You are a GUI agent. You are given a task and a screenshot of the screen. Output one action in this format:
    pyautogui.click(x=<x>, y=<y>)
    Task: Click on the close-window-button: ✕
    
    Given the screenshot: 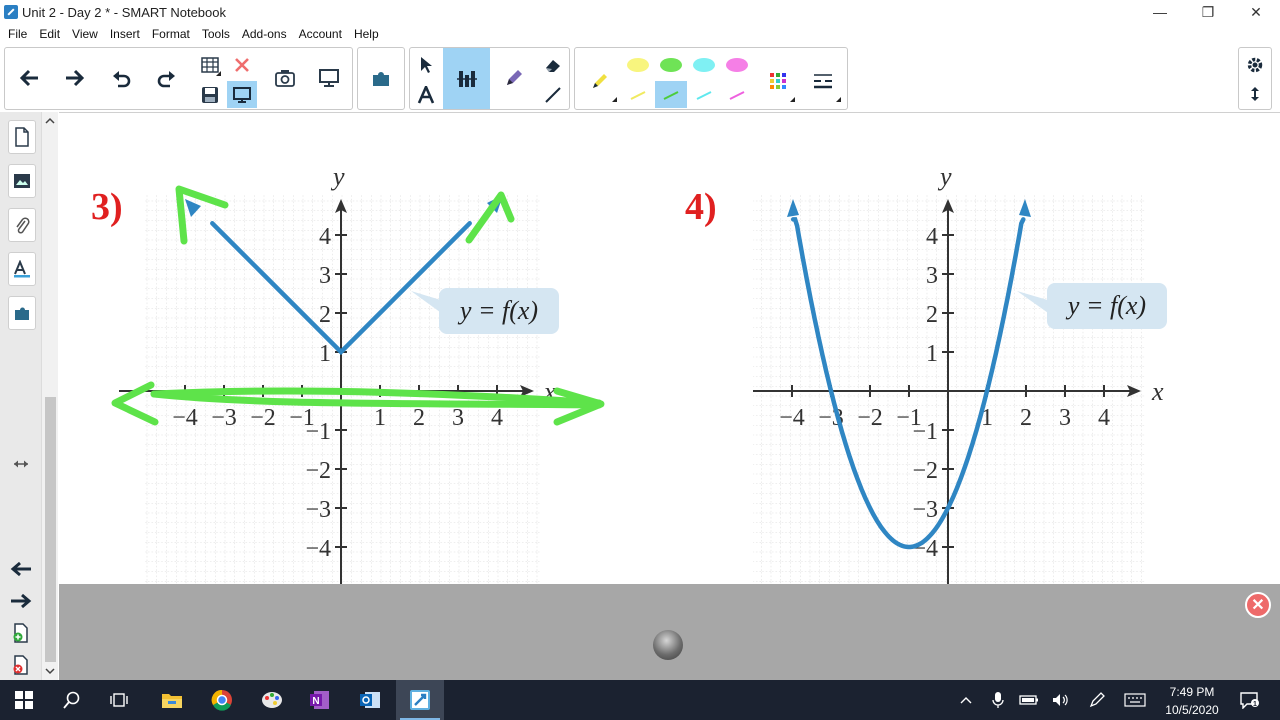 What is the action you would take?
    pyautogui.click(x=1256, y=12)
    